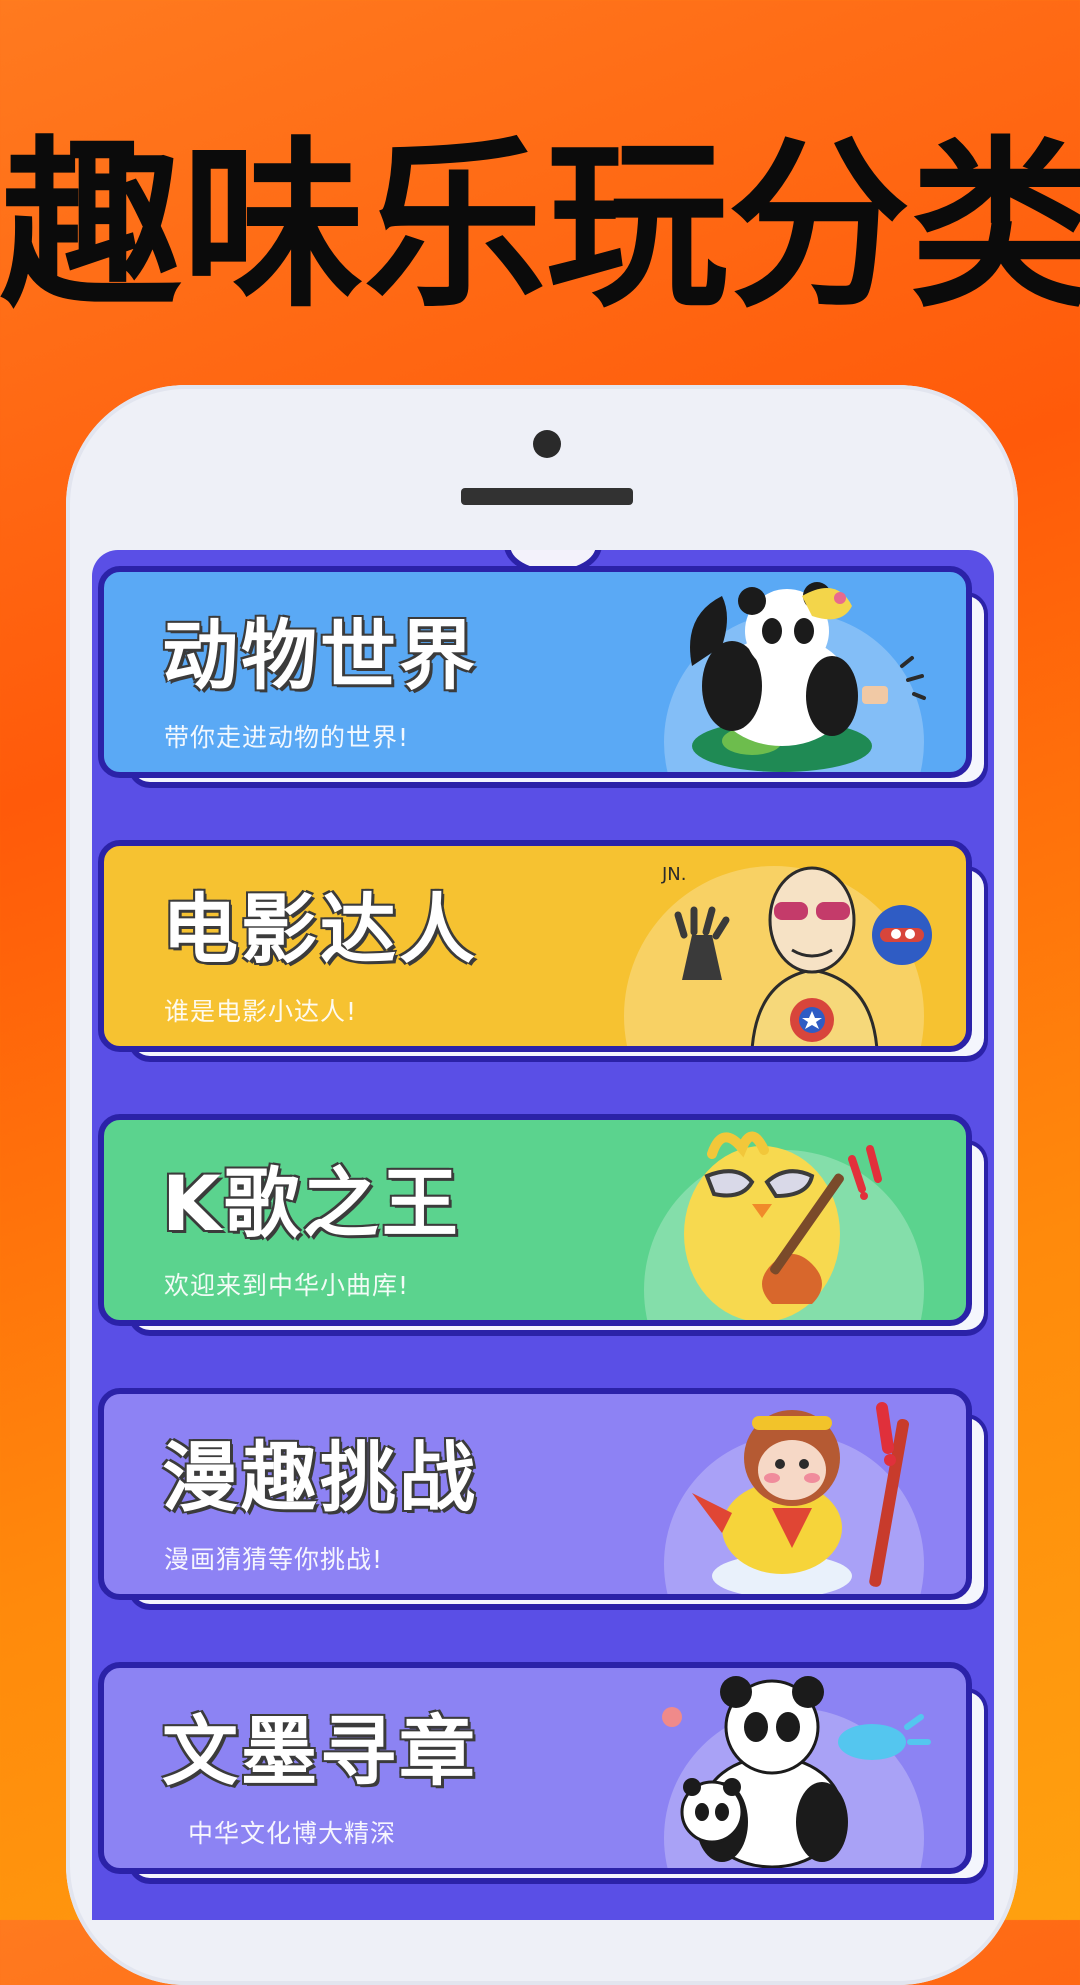 The height and width of the screenshot is (1985, 1080). Describe the element at coordinates (547, 444) in the screenshot. I see `front-camera-icon` at that location.